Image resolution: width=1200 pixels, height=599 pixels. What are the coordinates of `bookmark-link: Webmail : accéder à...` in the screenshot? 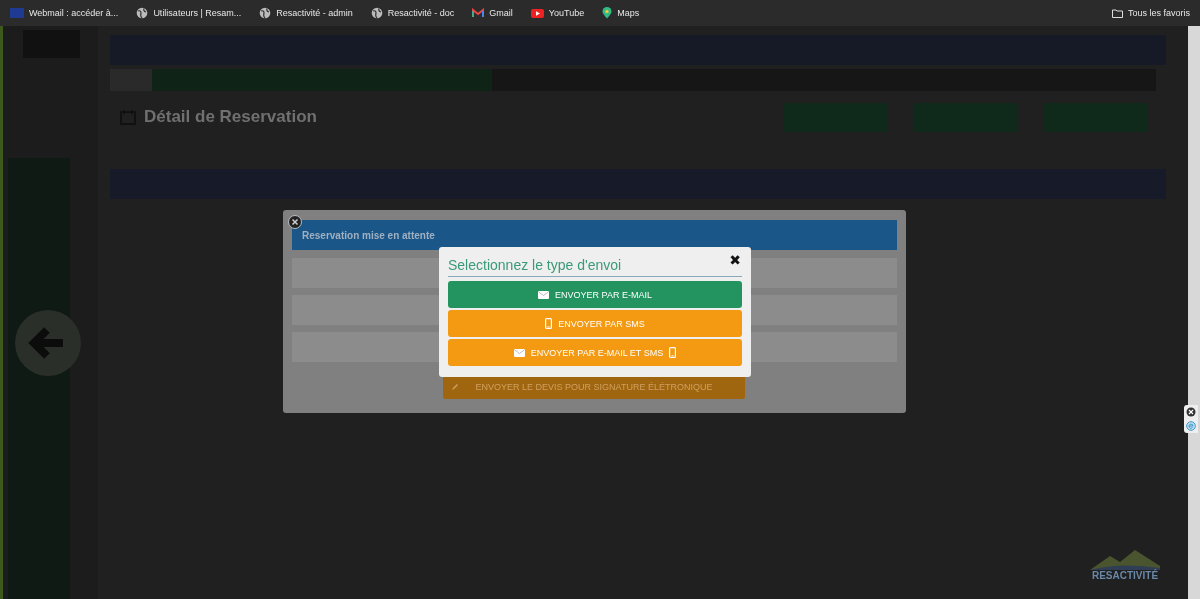 It's located at (64, 13).